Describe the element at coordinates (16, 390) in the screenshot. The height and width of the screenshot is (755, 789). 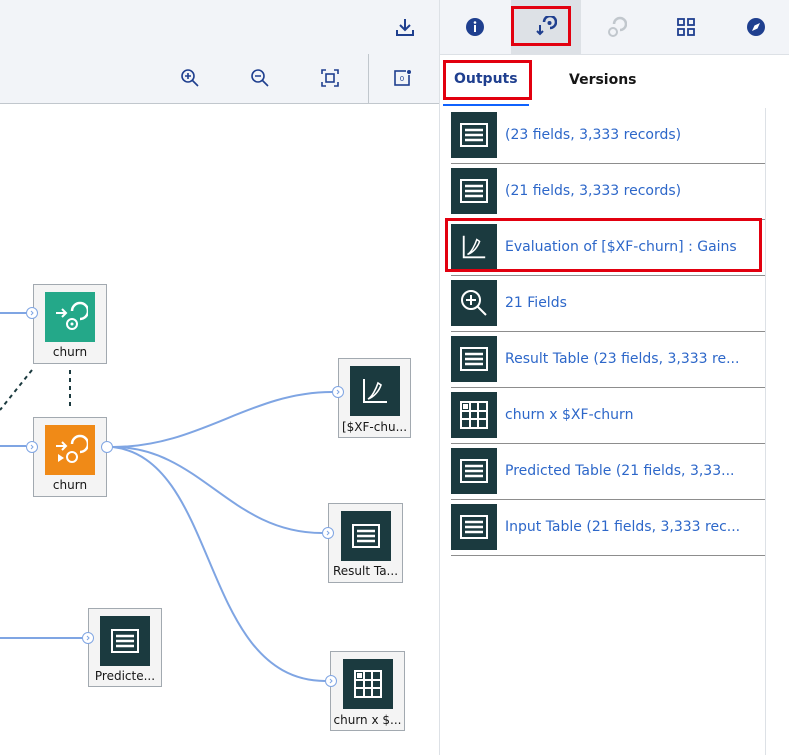
I see `model-link` at that location.